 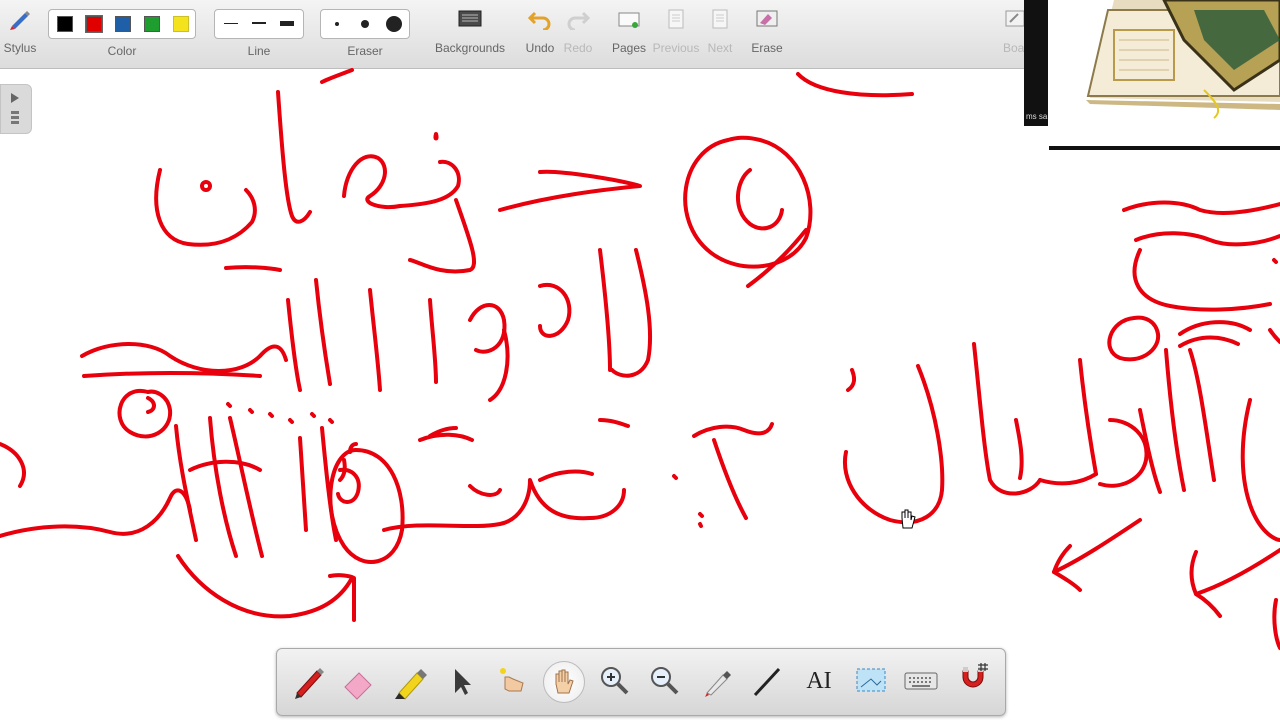 What do you see at coordinates (641, 682) in the screenshot?
I see `tool-palette: AI` at bounding box center [641, 682].